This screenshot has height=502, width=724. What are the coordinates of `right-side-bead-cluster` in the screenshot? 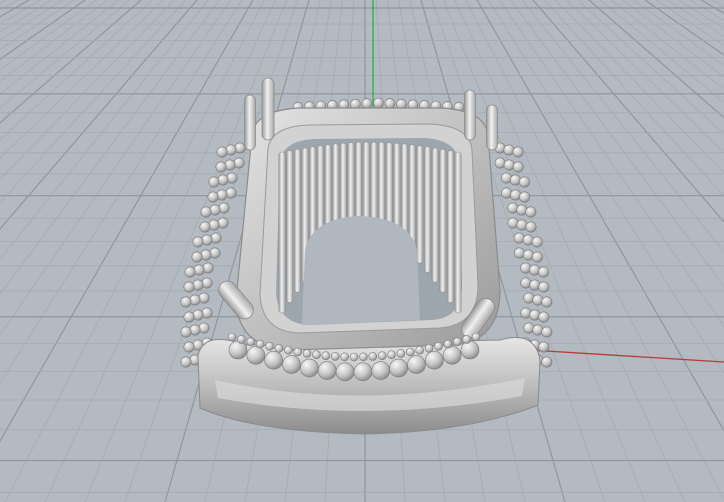 It's located at (523, 255).